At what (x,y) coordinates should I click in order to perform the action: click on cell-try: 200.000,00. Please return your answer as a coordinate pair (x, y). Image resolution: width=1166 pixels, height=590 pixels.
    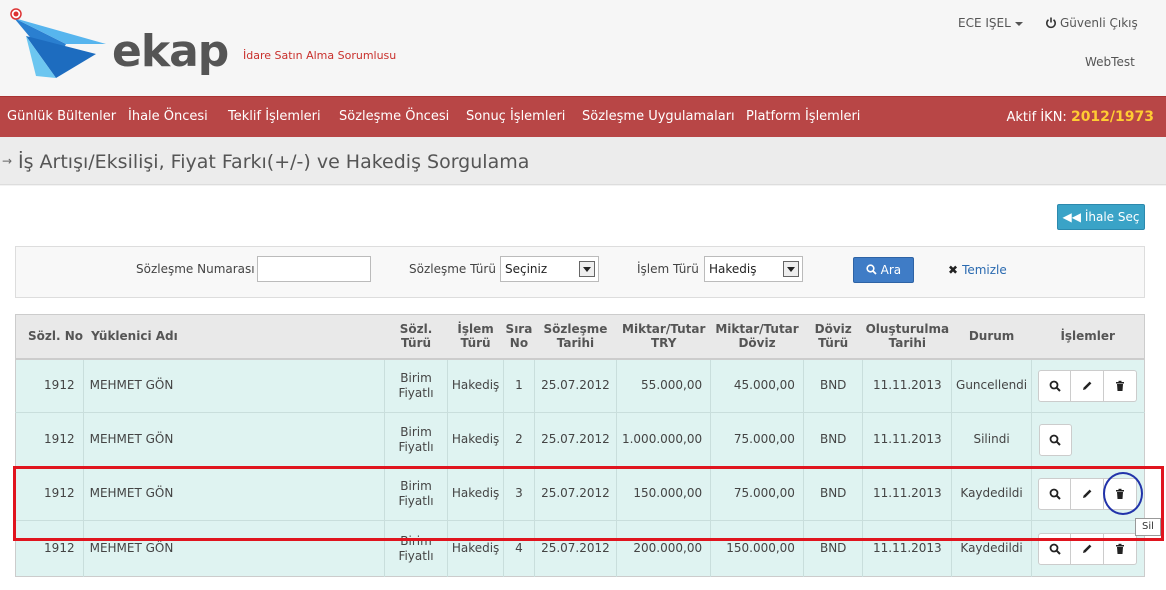
    Looking at the image, I should click on (663, 548).